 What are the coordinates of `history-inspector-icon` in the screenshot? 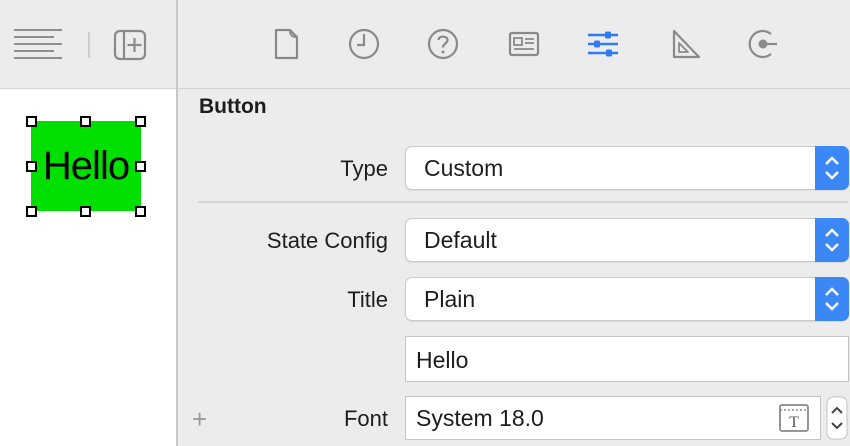 It's located at (364, 44).